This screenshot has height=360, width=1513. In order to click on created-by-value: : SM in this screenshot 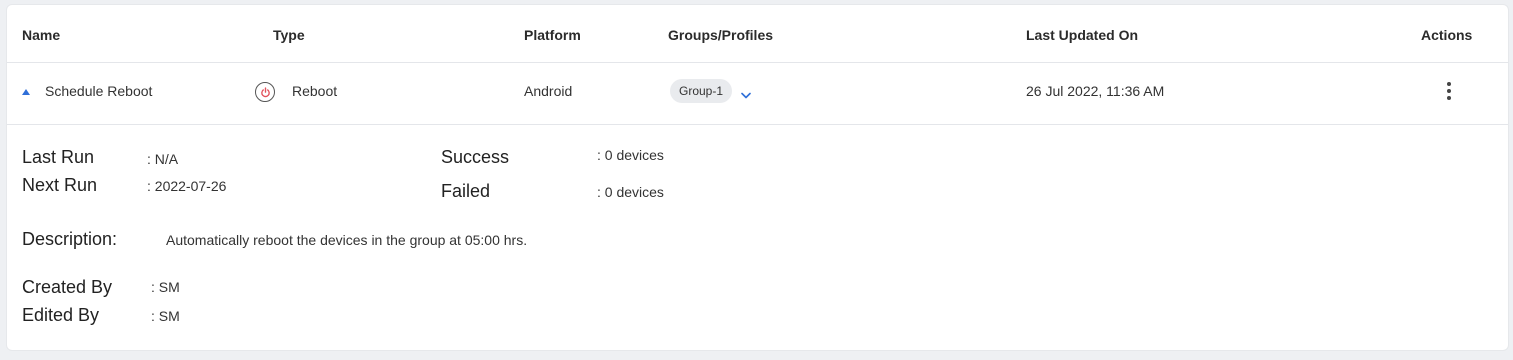, I will do `click(165, 287)`.